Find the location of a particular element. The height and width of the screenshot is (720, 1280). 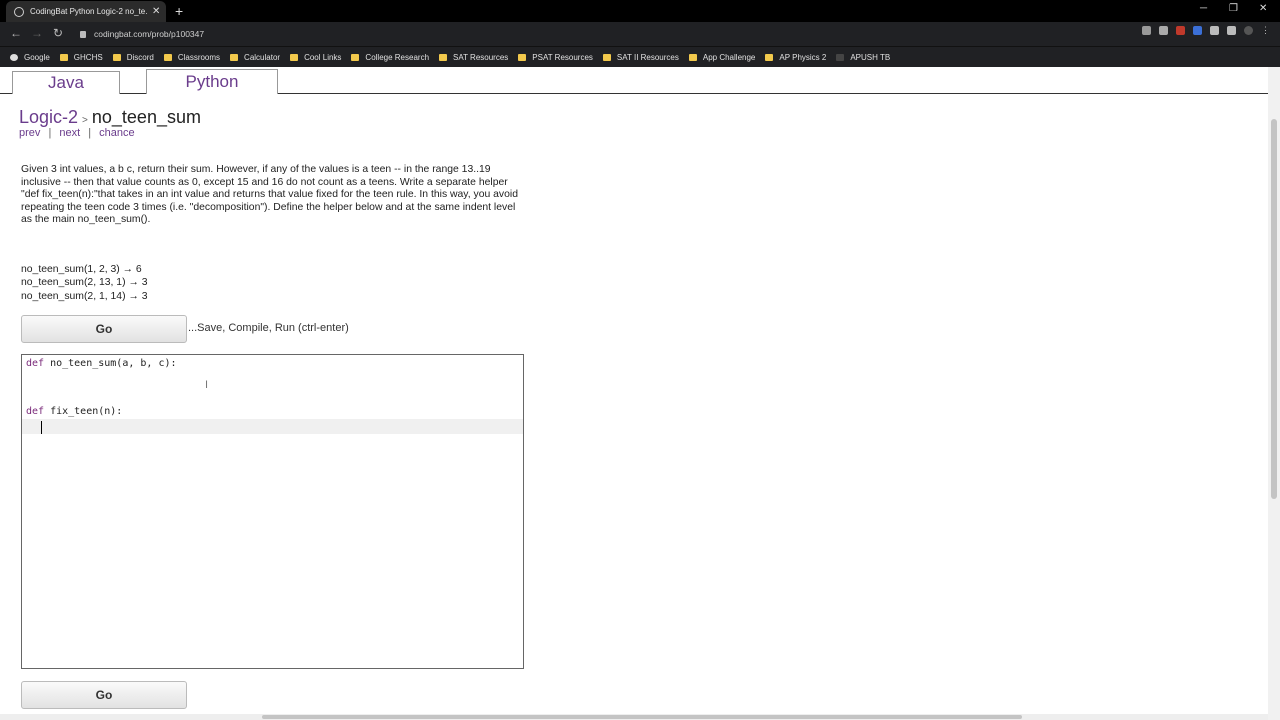

reload-icon: ↻ is located at coordinates (58, 33).